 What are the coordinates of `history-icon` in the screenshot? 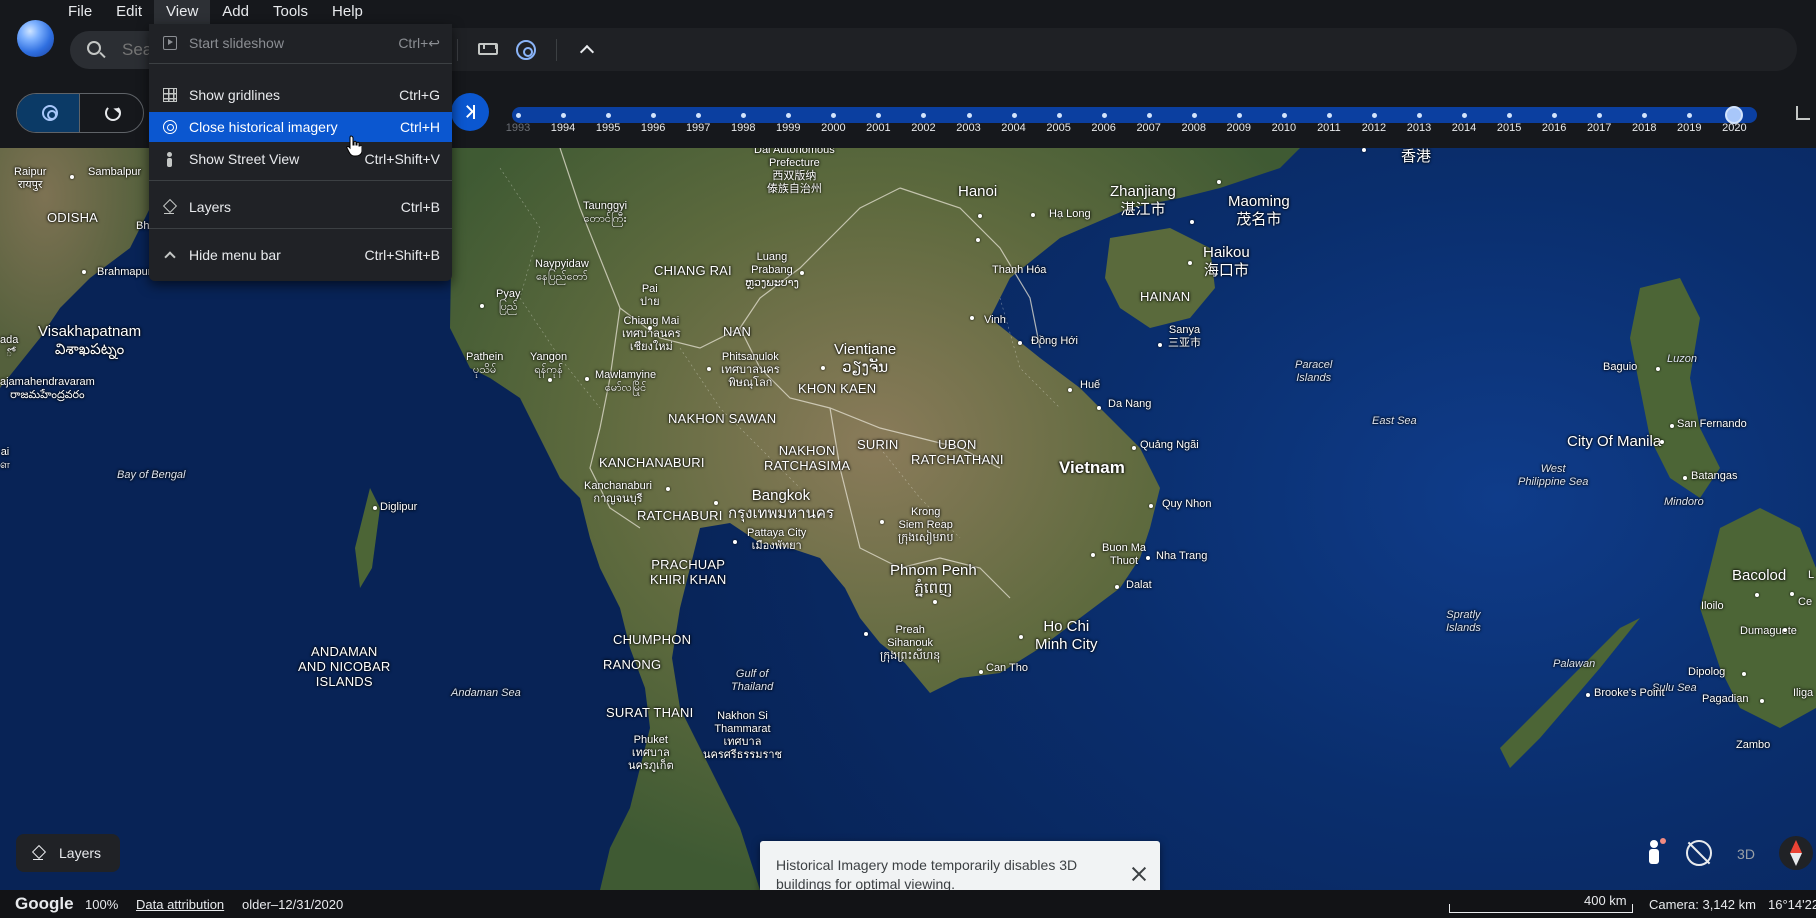 It's located at (170, 127).